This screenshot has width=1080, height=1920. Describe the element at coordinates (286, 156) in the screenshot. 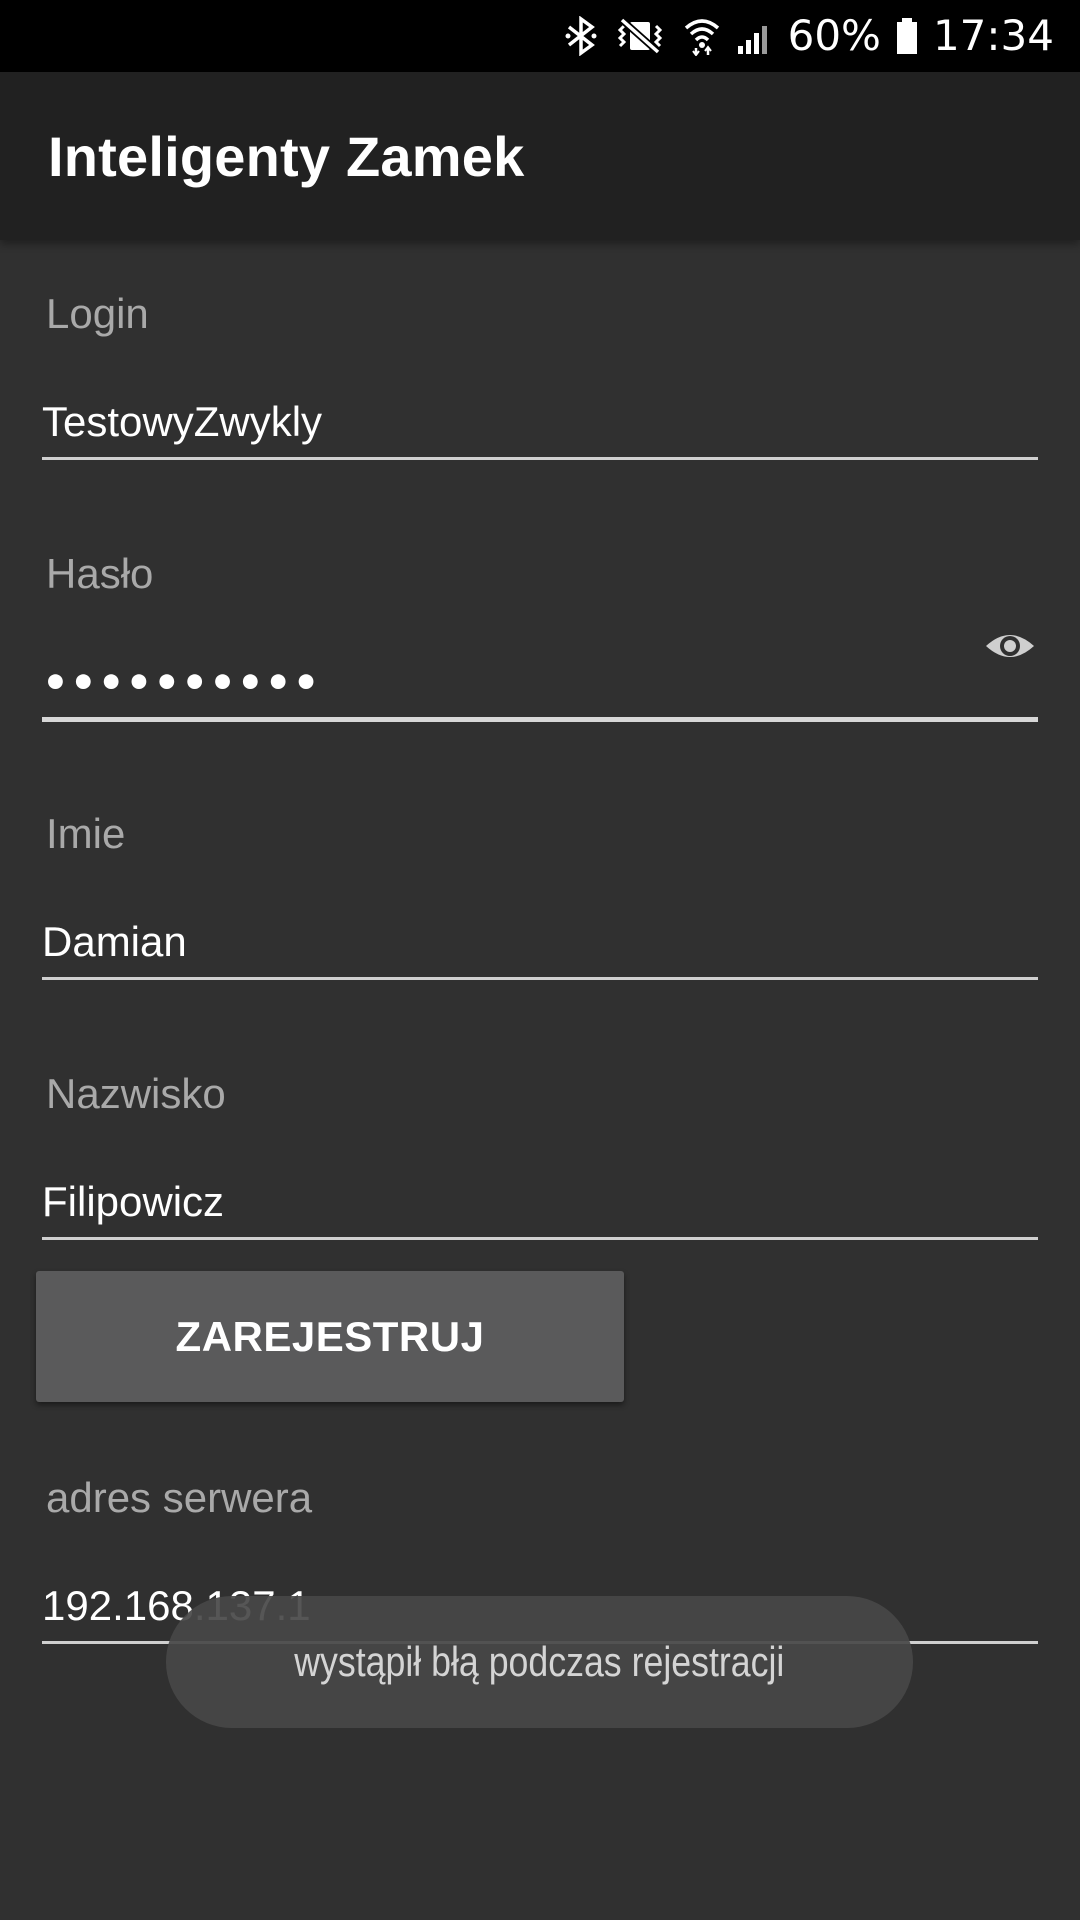

I see `app-title: Inteligenty Zamek` at that location.